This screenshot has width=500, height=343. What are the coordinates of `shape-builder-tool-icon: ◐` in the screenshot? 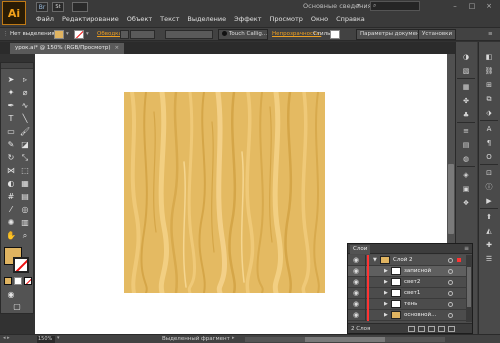 It's located at (11, 184).